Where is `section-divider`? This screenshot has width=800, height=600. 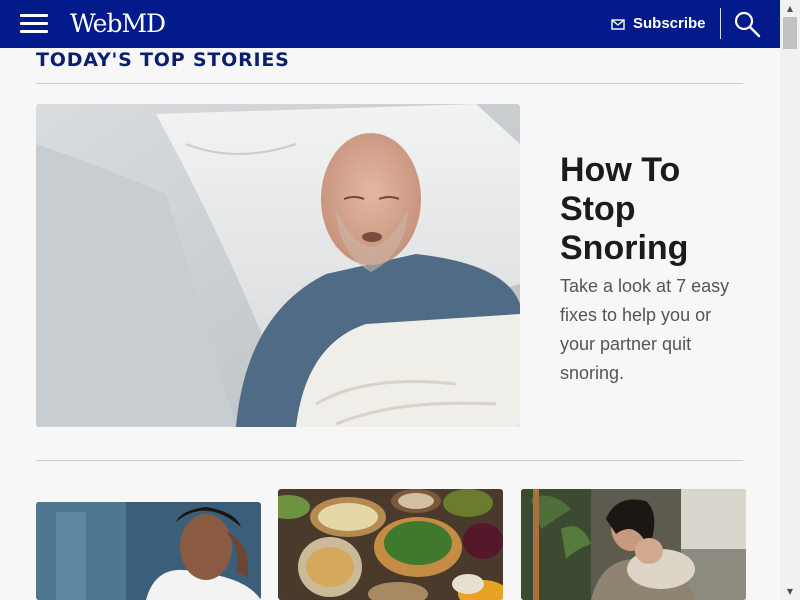 section-divider is located at coordinates (389, 83).